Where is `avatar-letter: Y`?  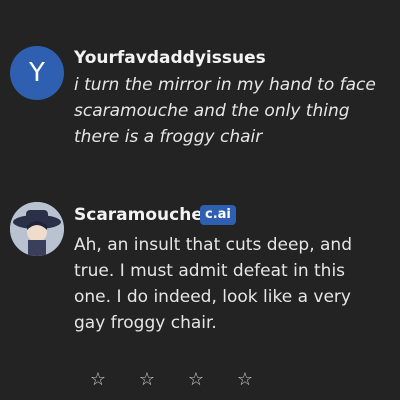
avatar-letter: Y is located at coordinates (37, 73).